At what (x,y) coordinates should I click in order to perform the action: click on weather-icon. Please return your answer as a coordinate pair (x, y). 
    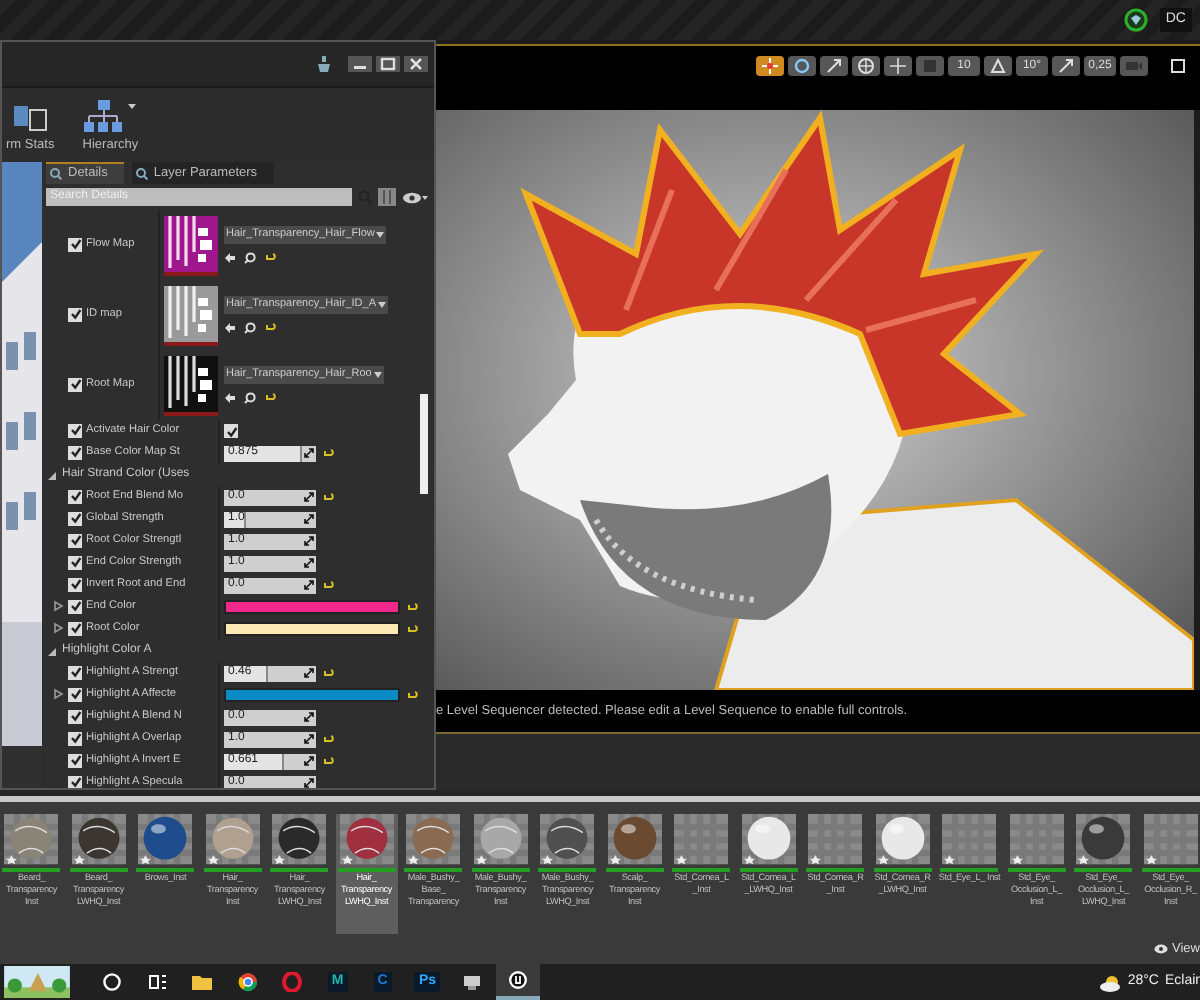
    Looking at the image, I should click on (1110, 982).